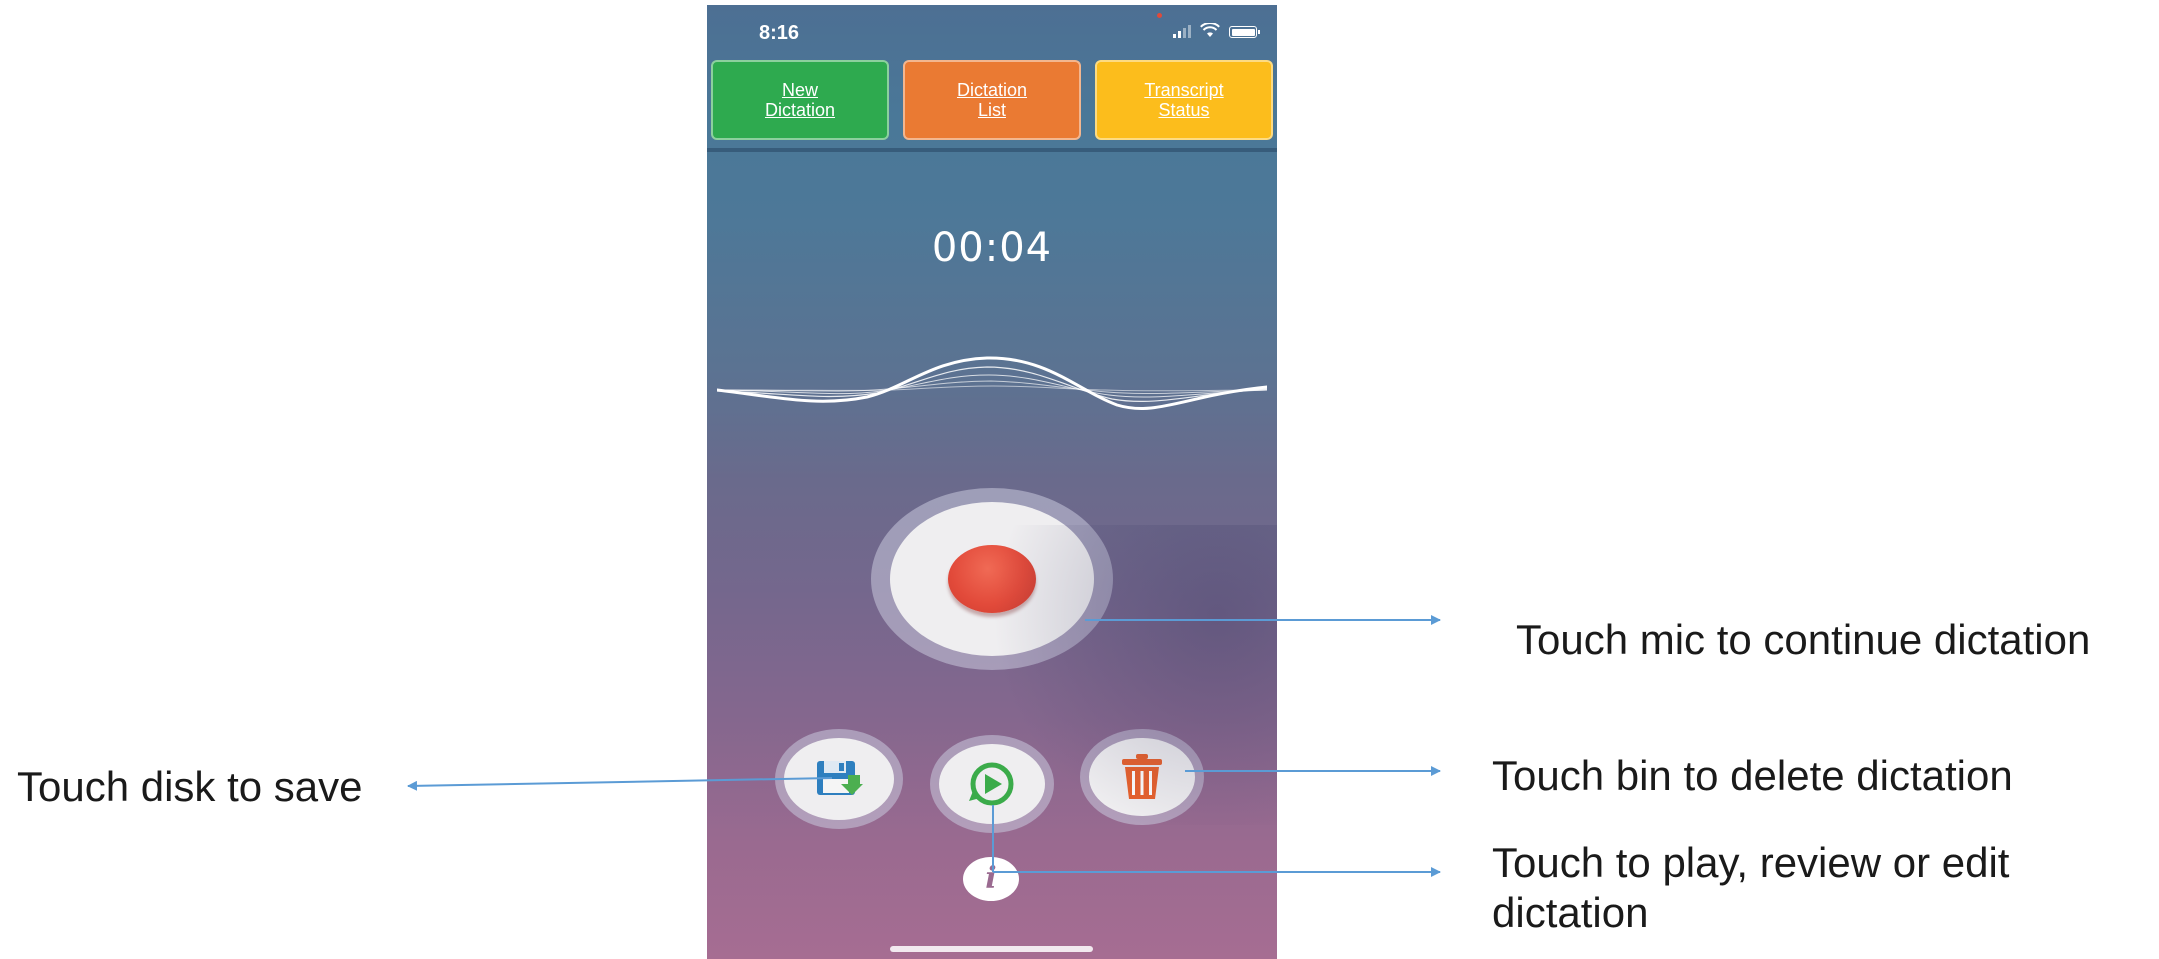 This screenshot has height=959, width=2159. What do you see at coordinates (190, 786) in the screenshot?
I see `annotation-save: Touch disk to save` at bounding box center [190, 786].